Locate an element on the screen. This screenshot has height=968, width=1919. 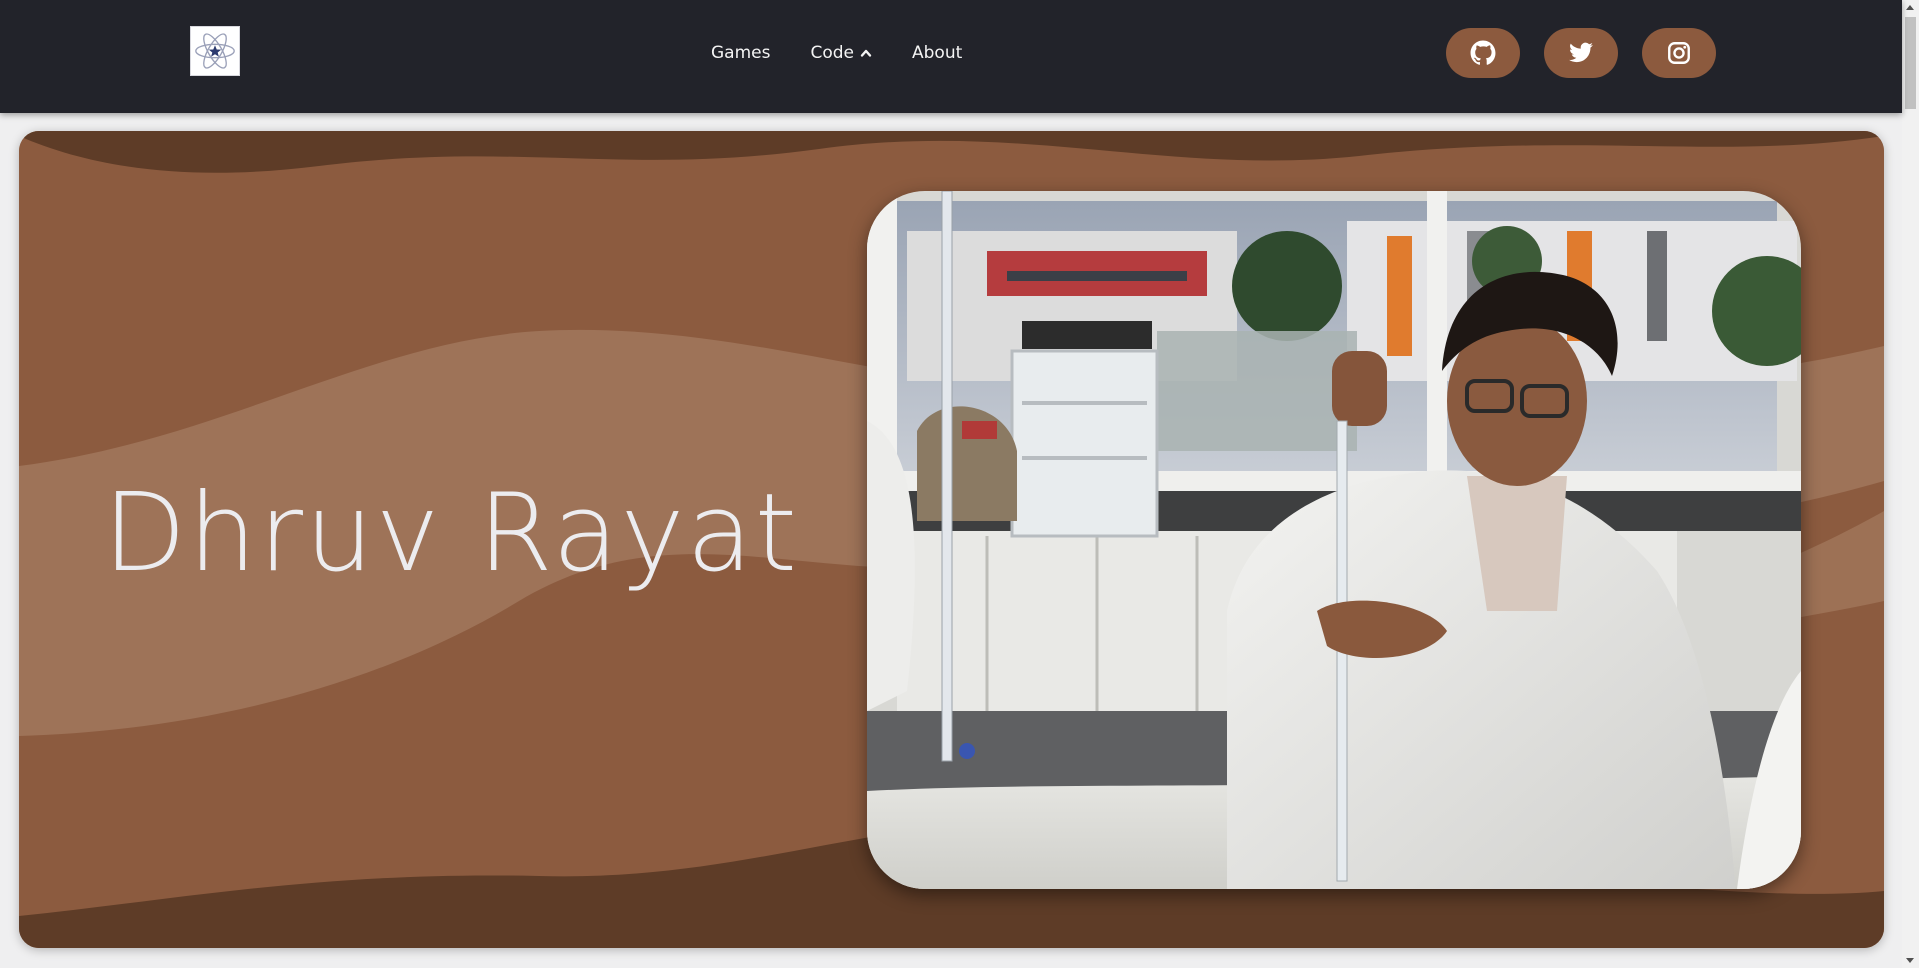
scroll-thumb is located at coordinates (1910, 63).